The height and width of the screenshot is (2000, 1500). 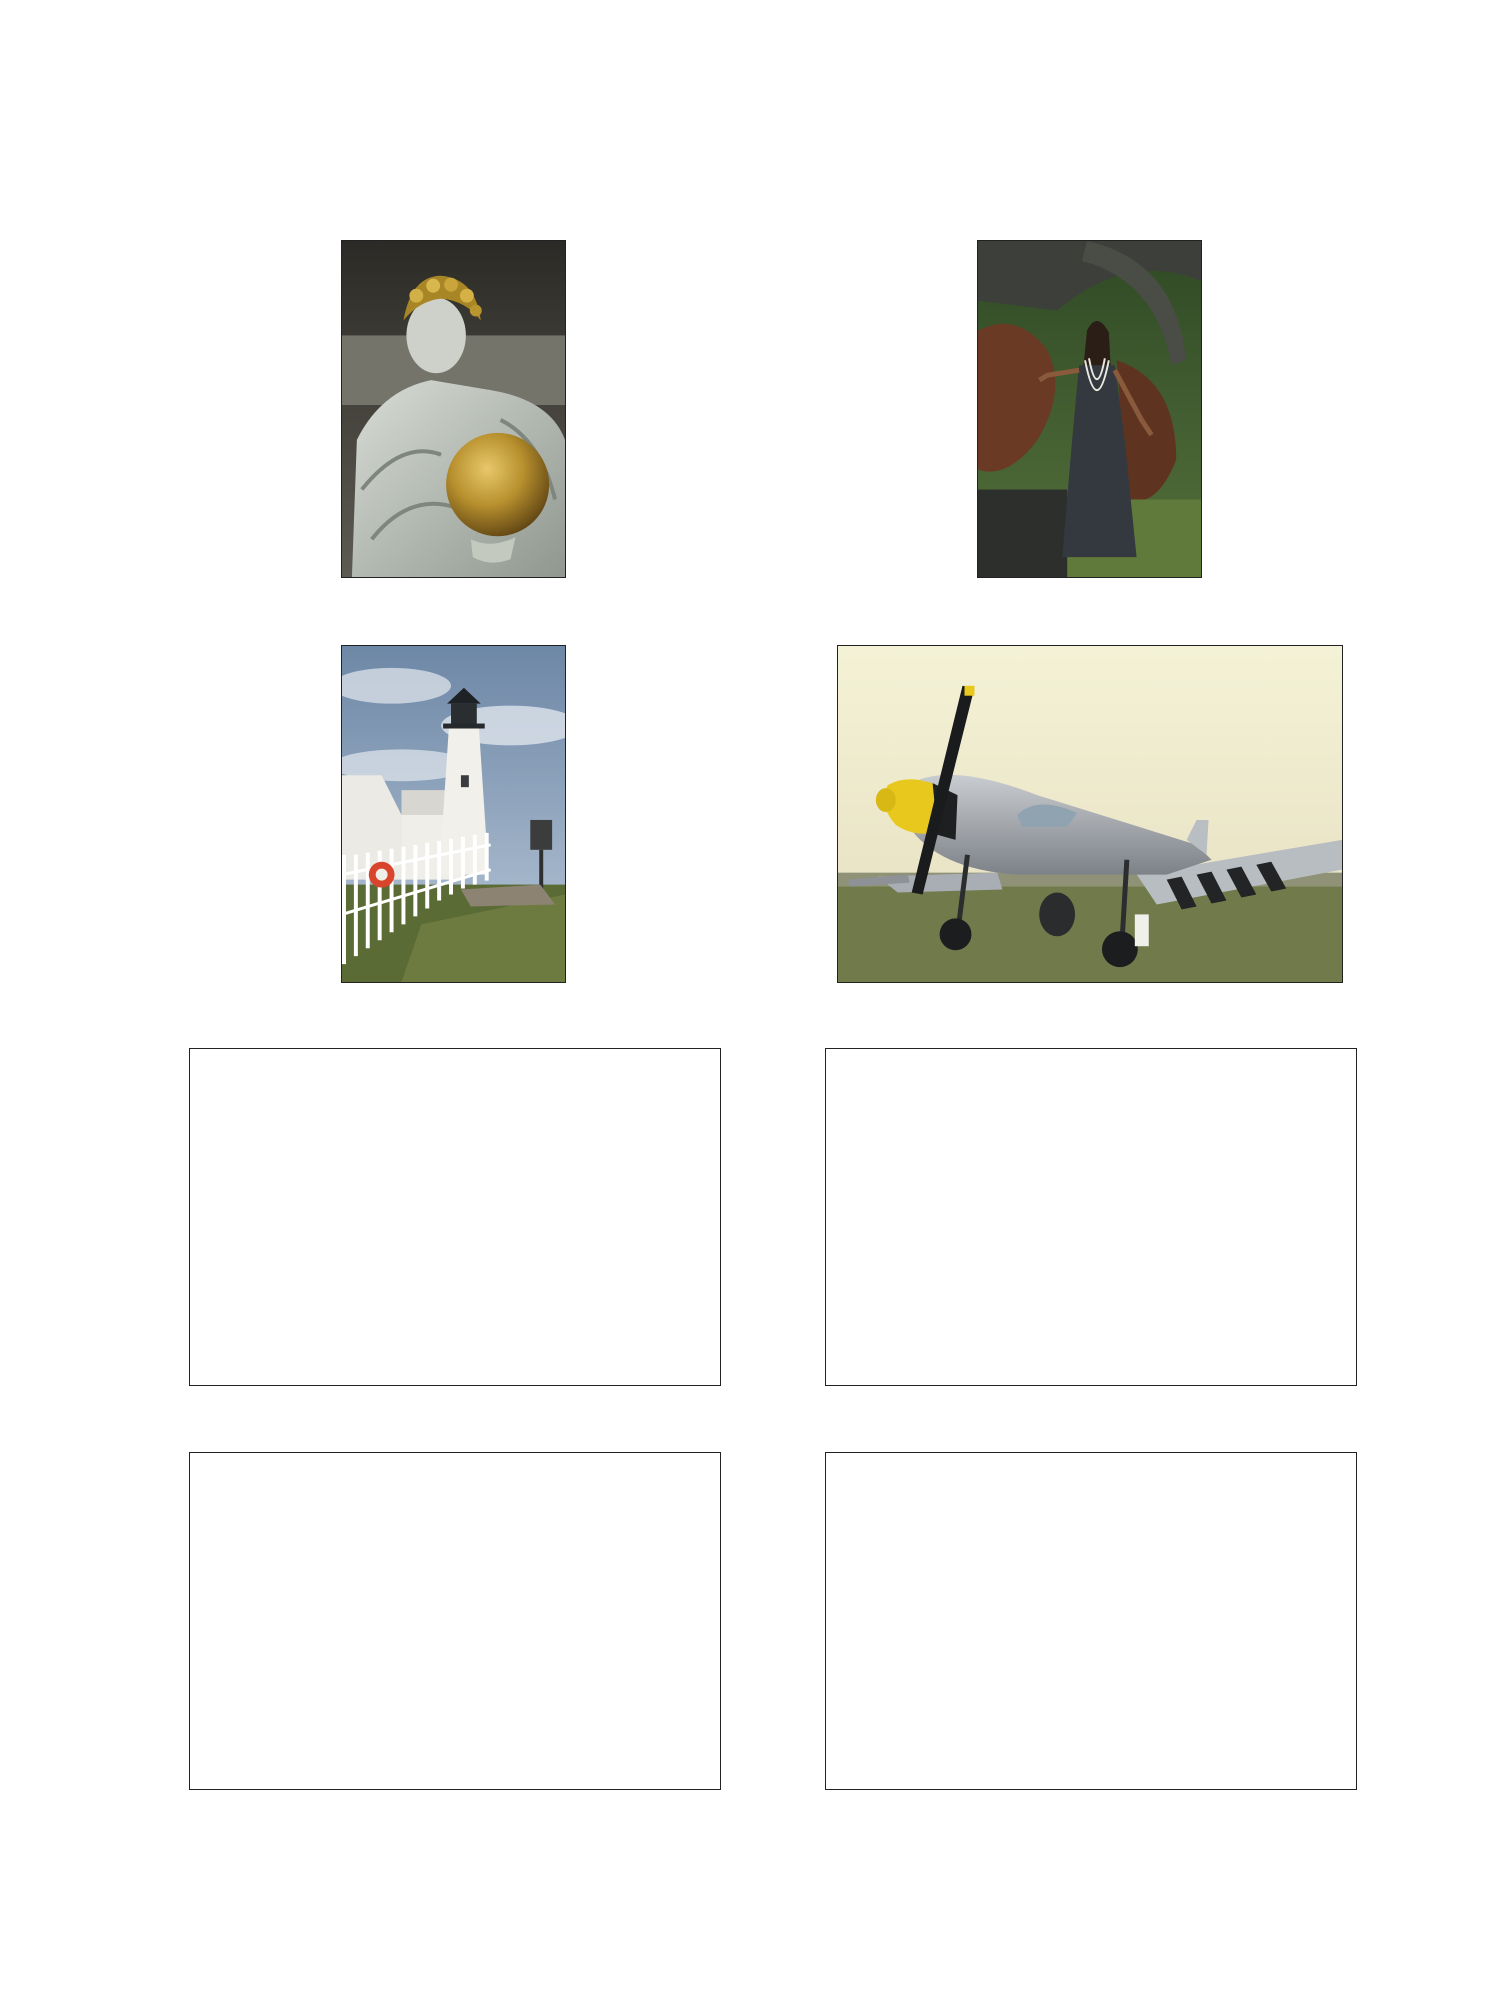 I want to click on airplane-photo, so click(x=1090, y=814).